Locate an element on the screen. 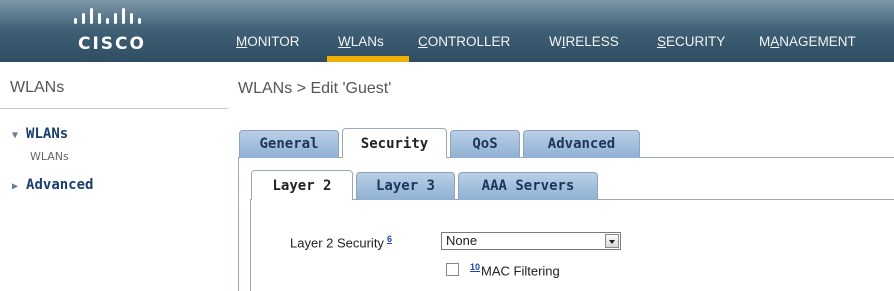 The image size is (894, 291). subtab-layer2: Layer 2 is located at coordinates (302, 185).